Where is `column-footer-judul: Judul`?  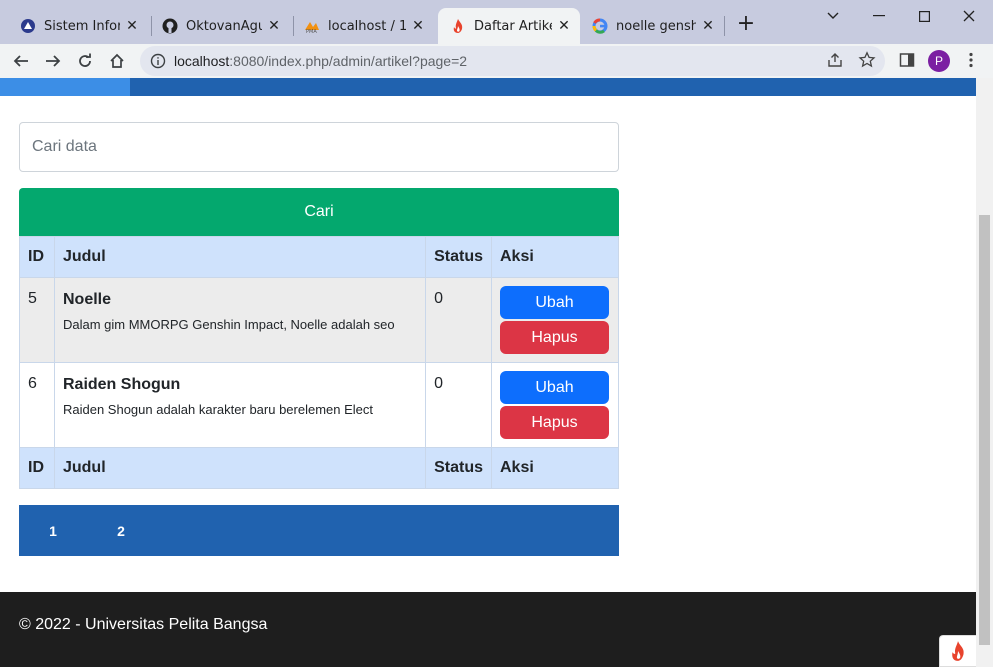 column-footer-judul: Judul is located at coordinates (240, 468).